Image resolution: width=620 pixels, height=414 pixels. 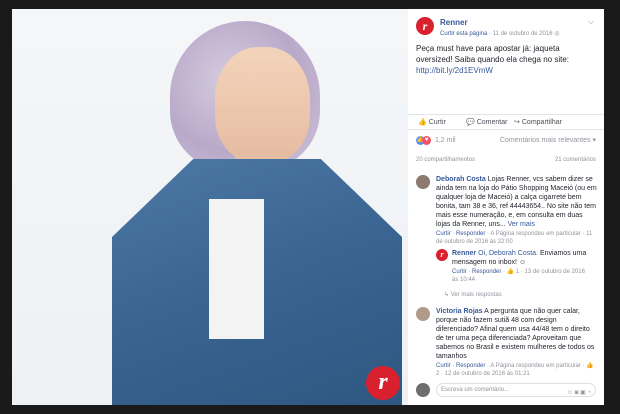 What do you see at coordinates (557, 34) in the screenshot?
I see `globe-icon: ◎` at bounding box center [557, 34].